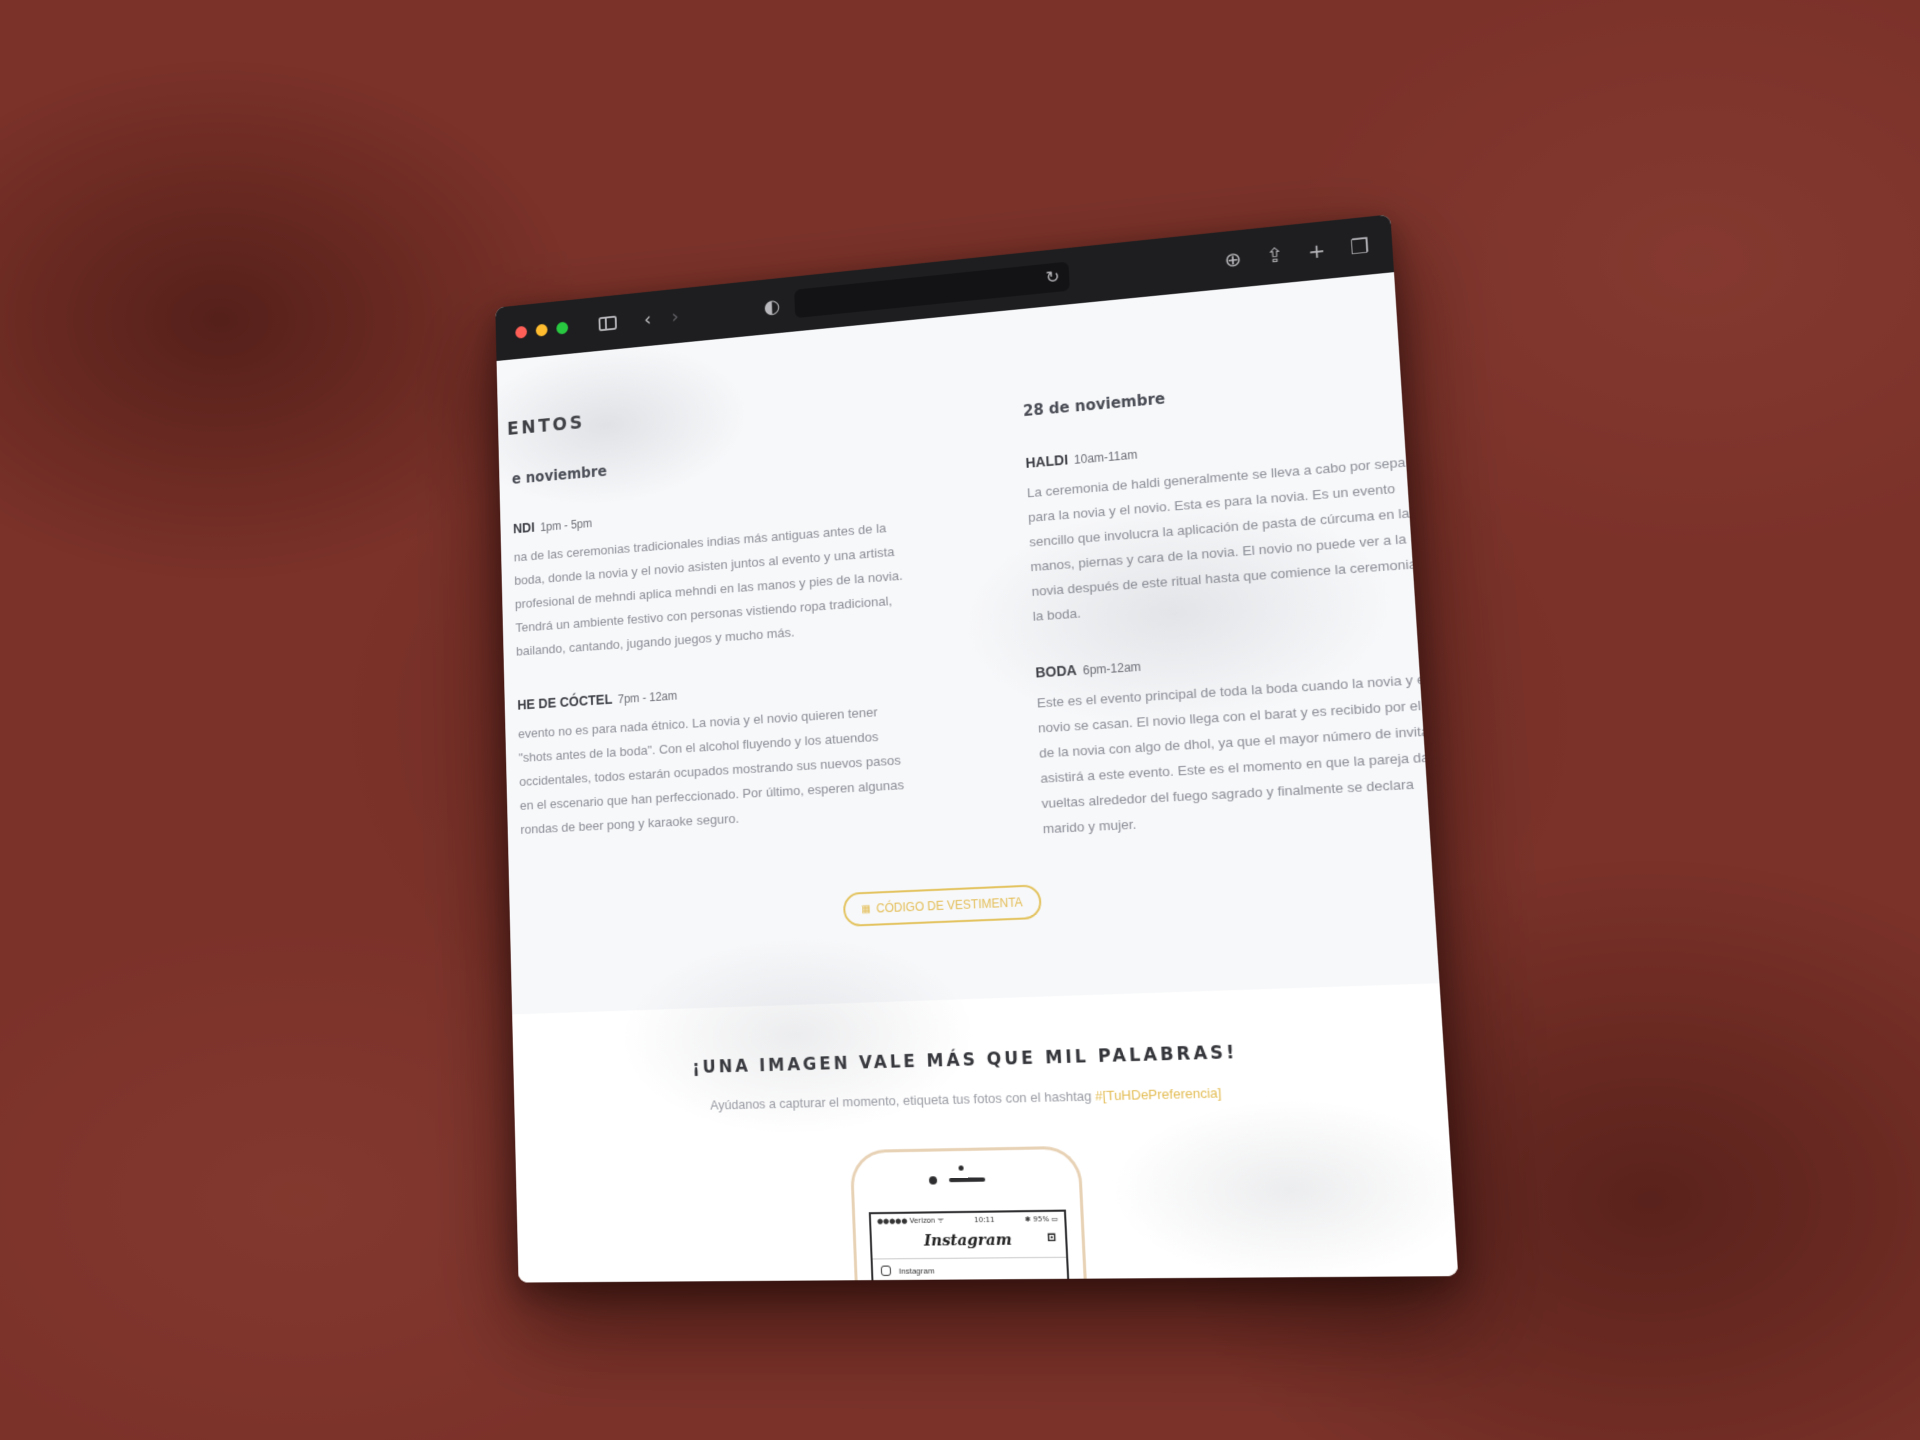 The image size is (1920, 1440). Describe the element at coordinates (965, 1060) in the screenshot. I see `photo-section-title: ¡UNA IMAGEN VALE MÁS QUE MIL PALABRAS!` at that location.